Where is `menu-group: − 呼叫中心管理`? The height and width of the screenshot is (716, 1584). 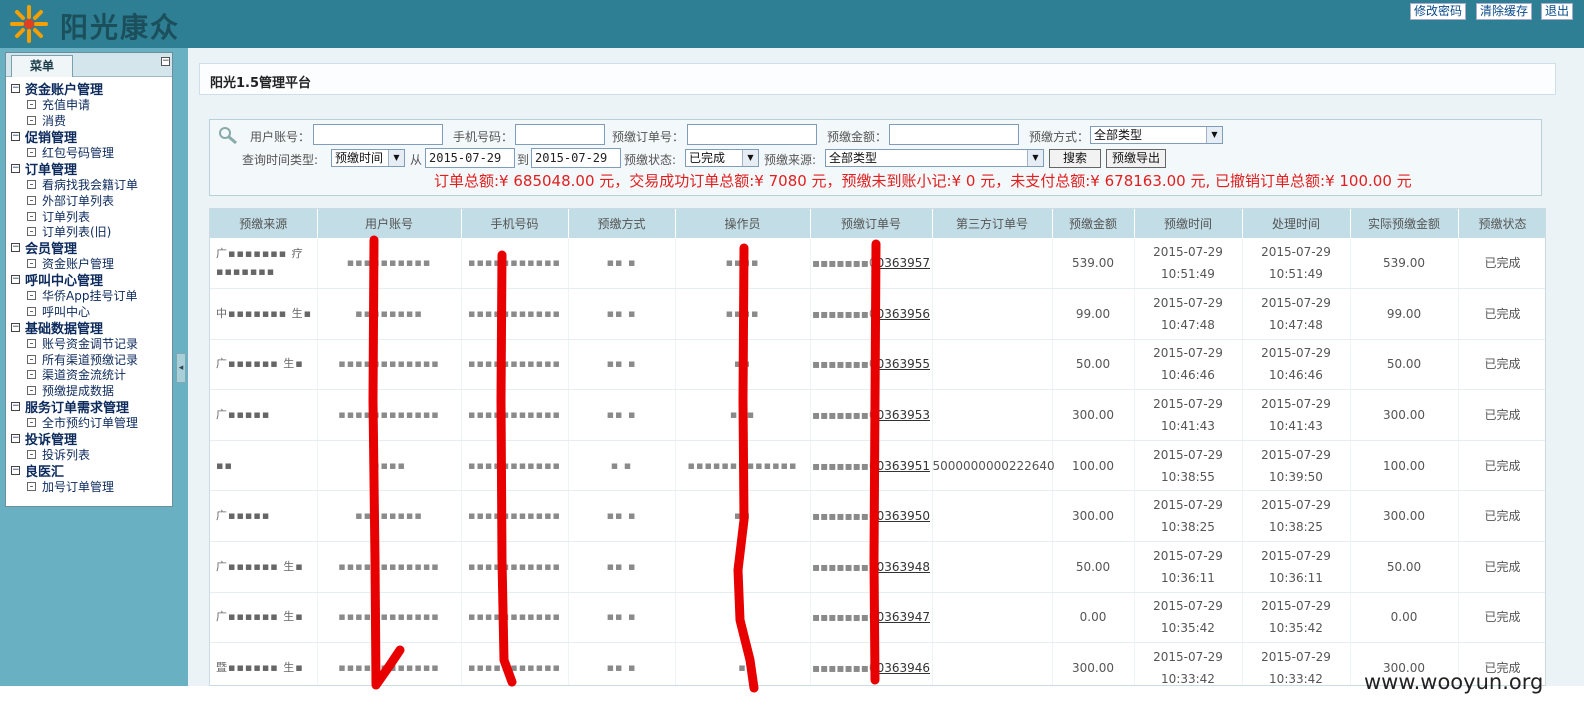
menu-group: − 呼叫中心管理 is located at coordinates (91, 280).